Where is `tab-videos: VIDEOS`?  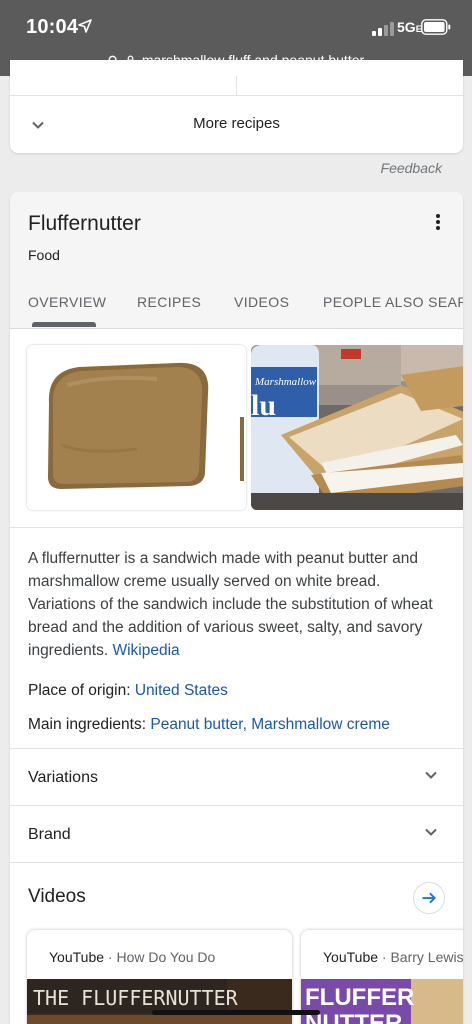
tab-videos: VIDEOS is located at coordinates (261, 302).